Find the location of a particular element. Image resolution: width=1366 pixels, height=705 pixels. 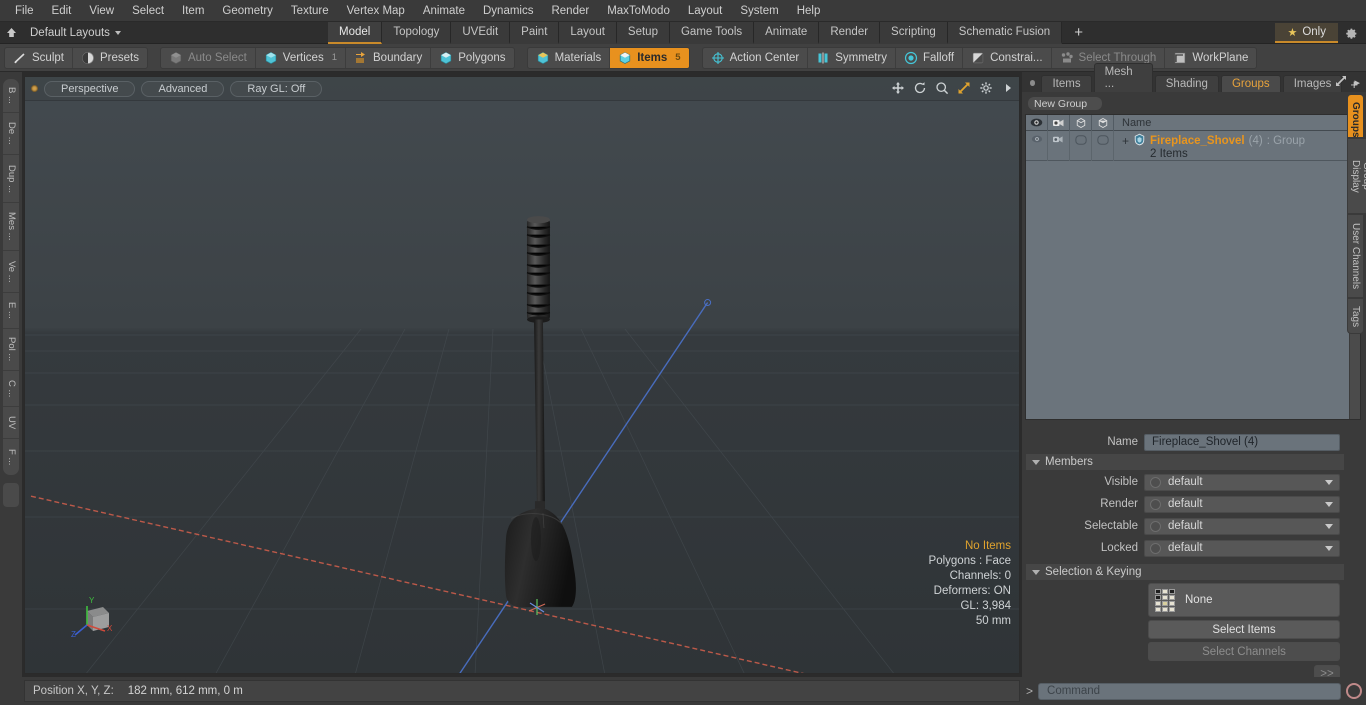

selectable-toggle-icon is located at coordinates (1155, 526).